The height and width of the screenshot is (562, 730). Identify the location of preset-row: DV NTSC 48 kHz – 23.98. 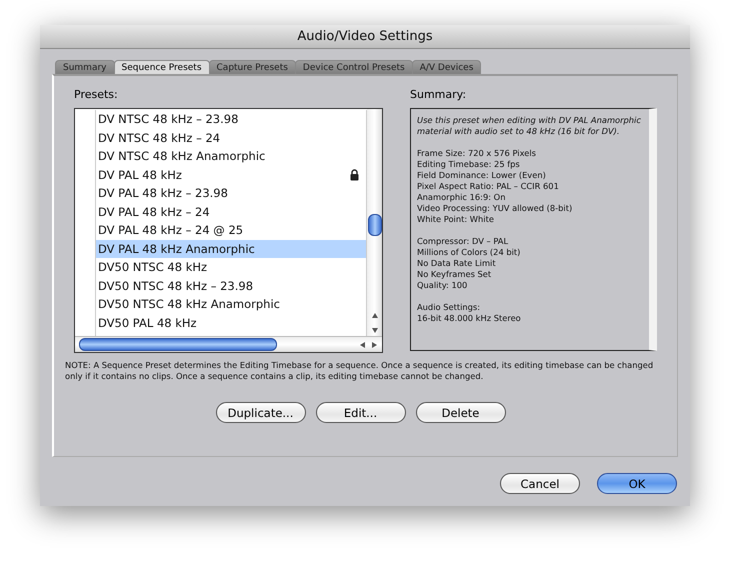
(231, 119).